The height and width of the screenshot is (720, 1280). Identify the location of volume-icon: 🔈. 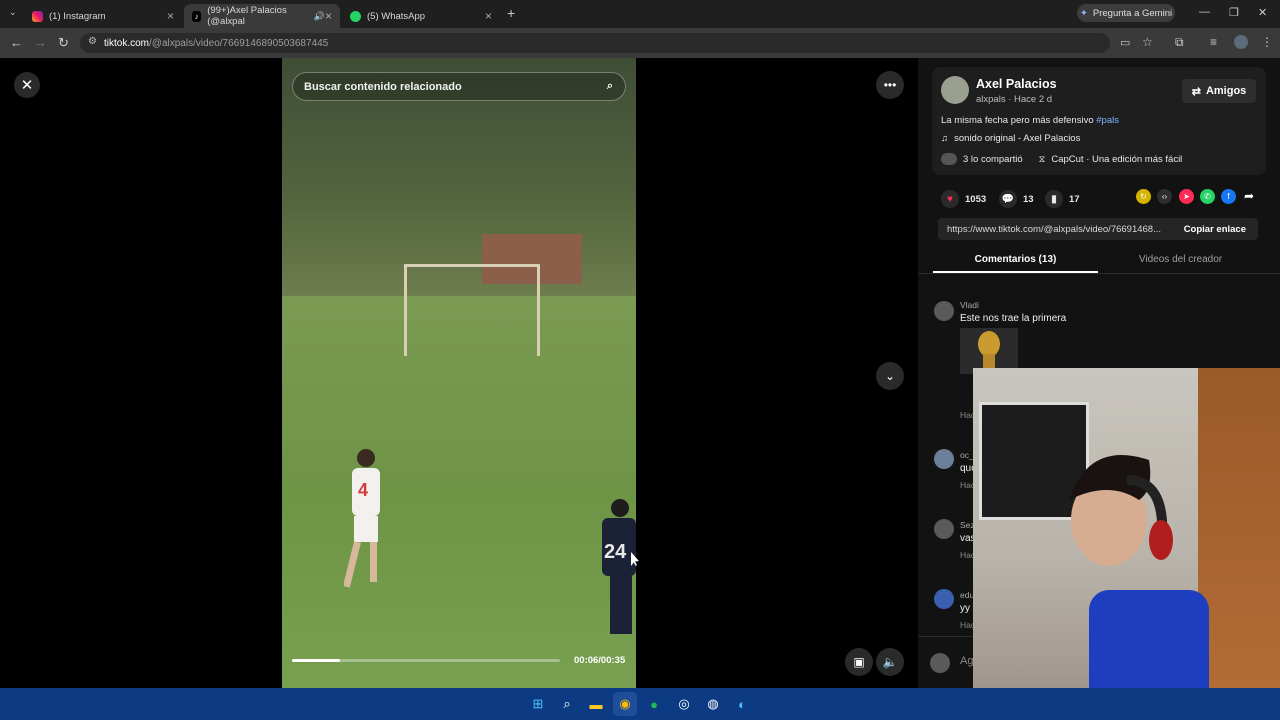
(890, 662).